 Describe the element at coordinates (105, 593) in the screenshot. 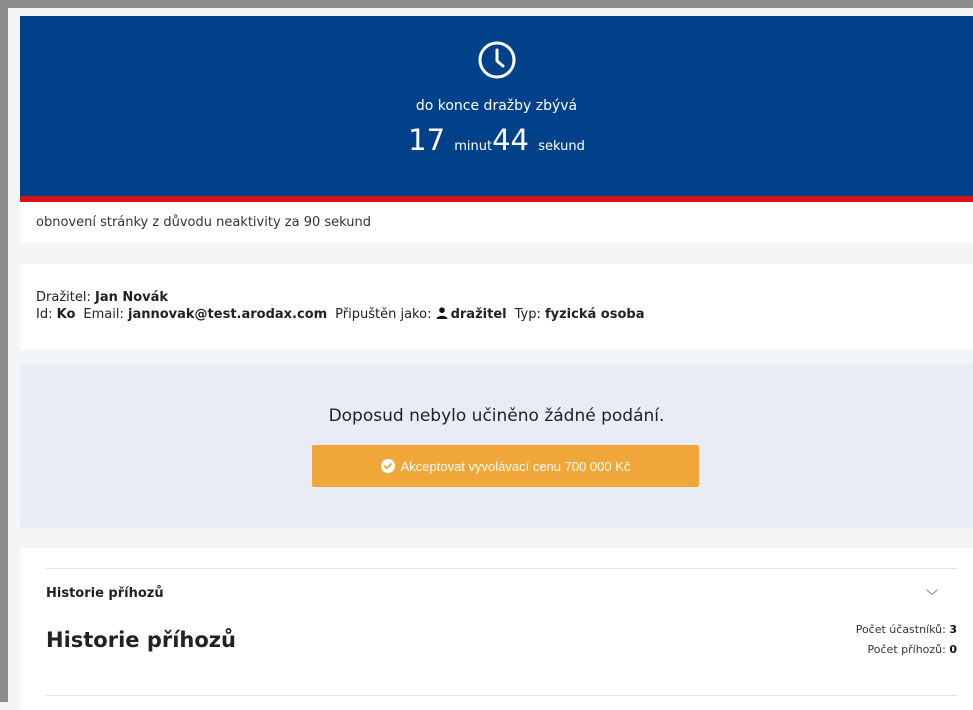

I see `bid-history-accordion-title: Historie příhozů` at that location.